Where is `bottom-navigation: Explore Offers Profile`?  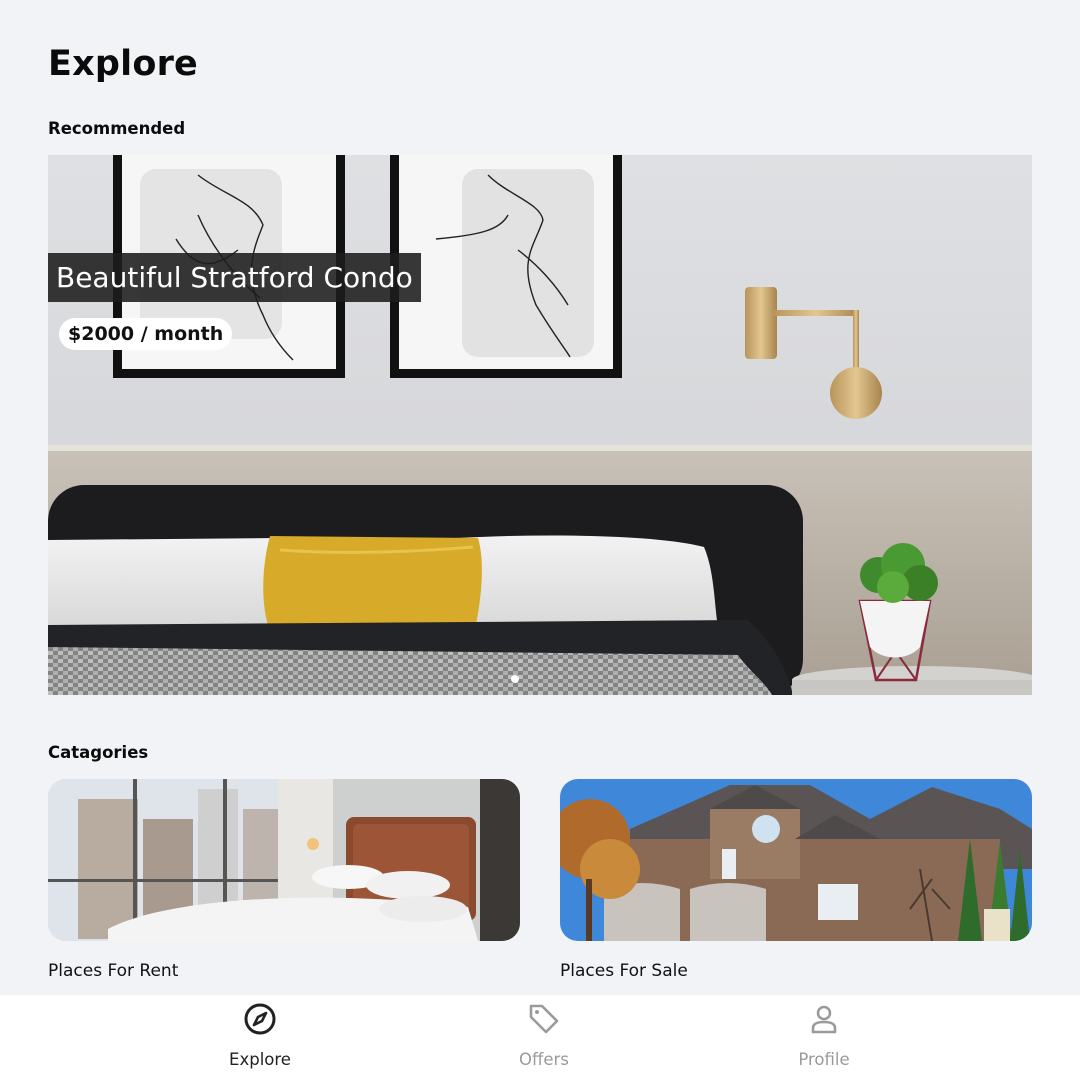
bottom-navigation: Explore Offers Profile is located at coordinates (540, 1037).